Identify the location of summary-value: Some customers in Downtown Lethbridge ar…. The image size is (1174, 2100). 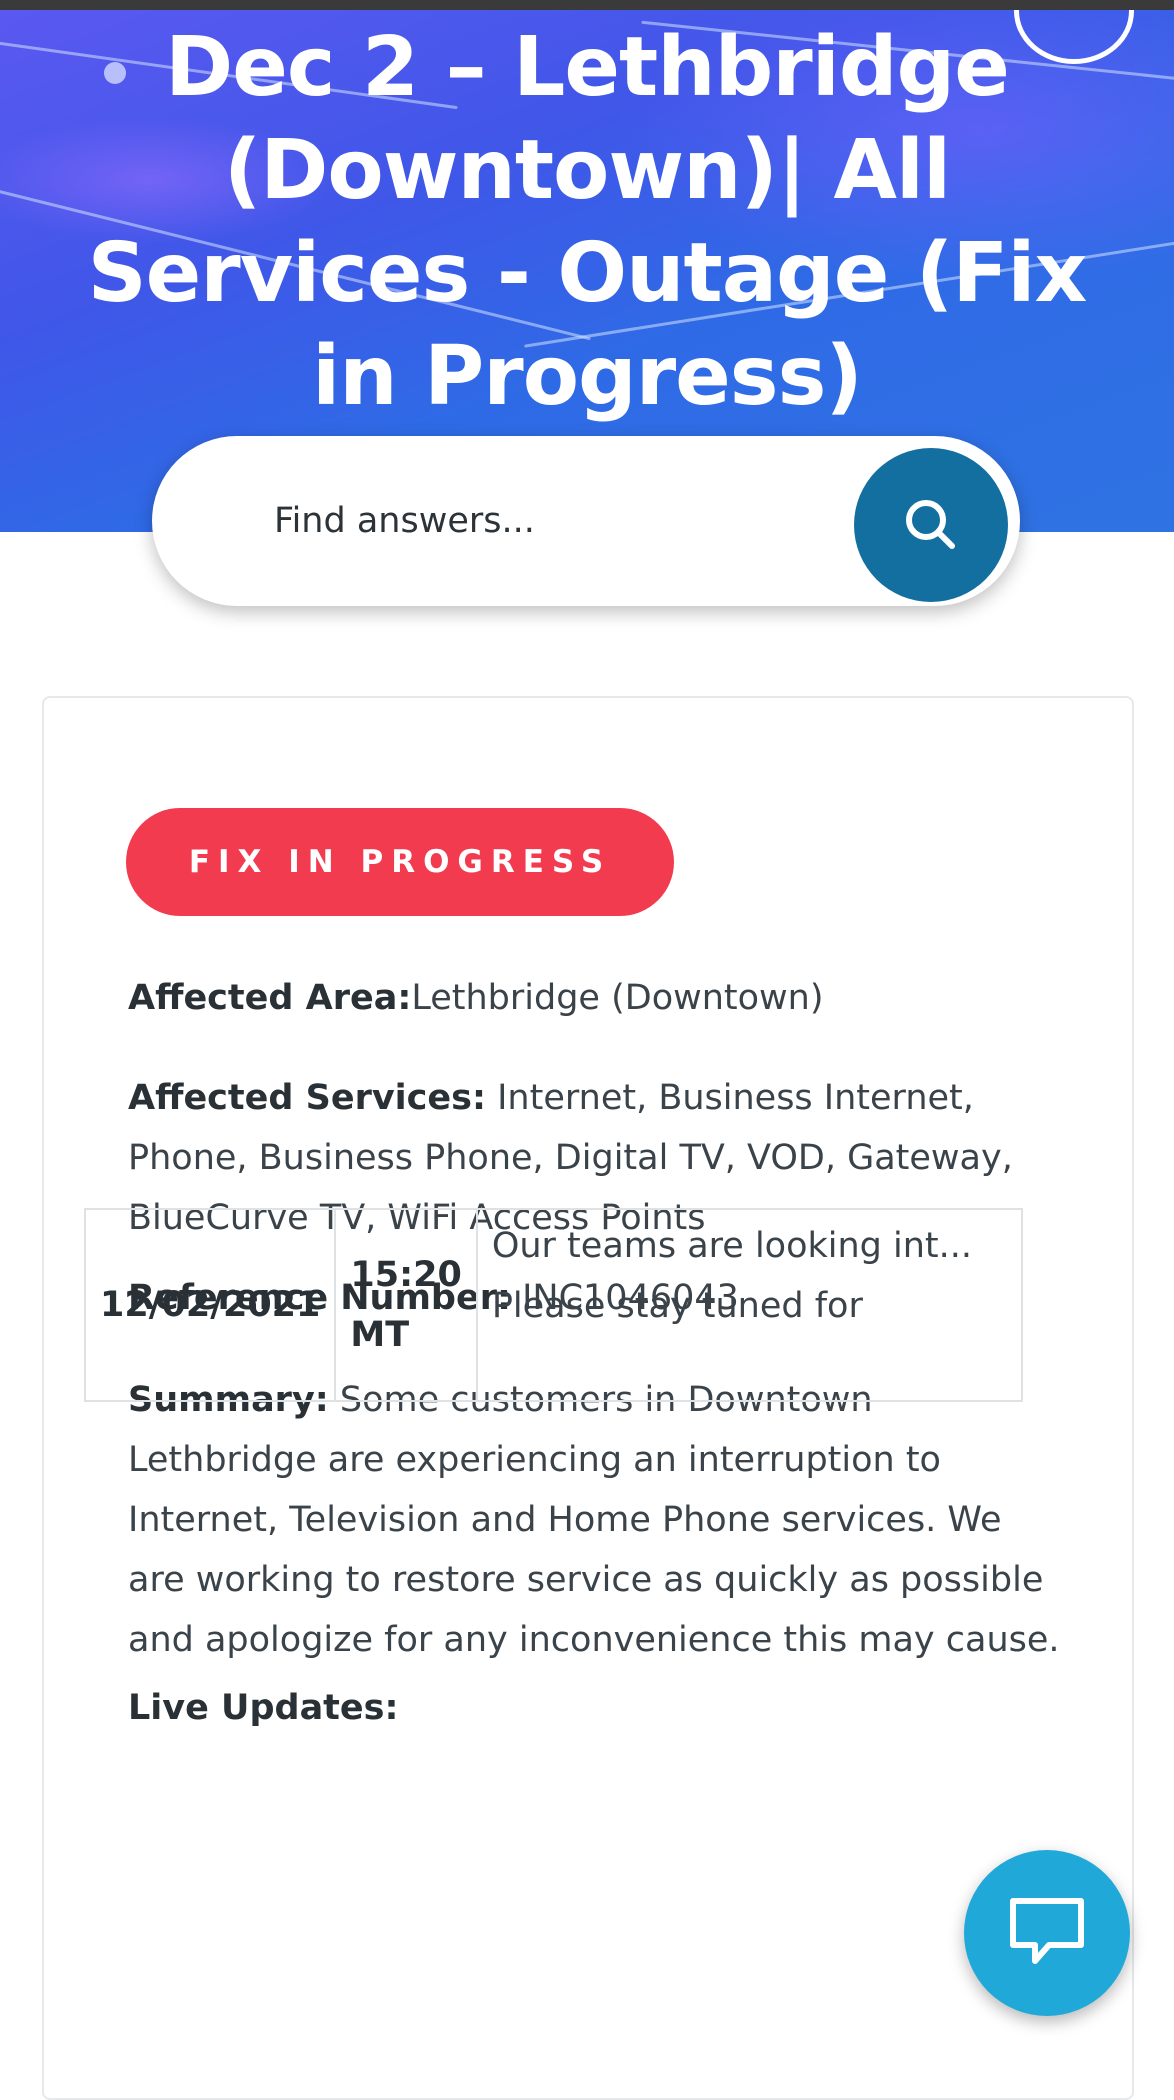
(594, 1520).